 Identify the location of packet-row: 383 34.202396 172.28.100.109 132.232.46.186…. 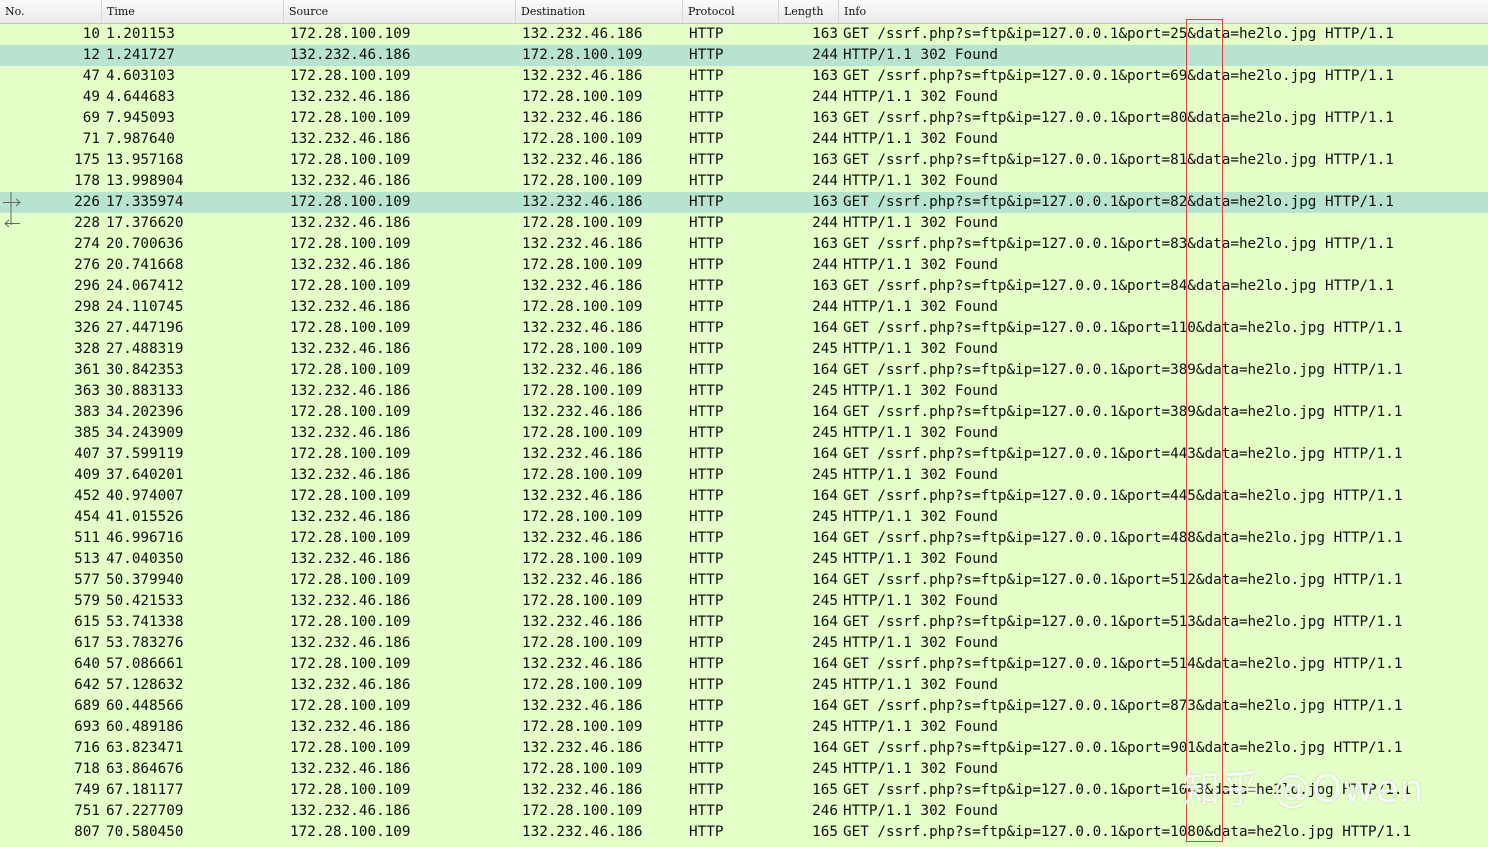
(744, 412).